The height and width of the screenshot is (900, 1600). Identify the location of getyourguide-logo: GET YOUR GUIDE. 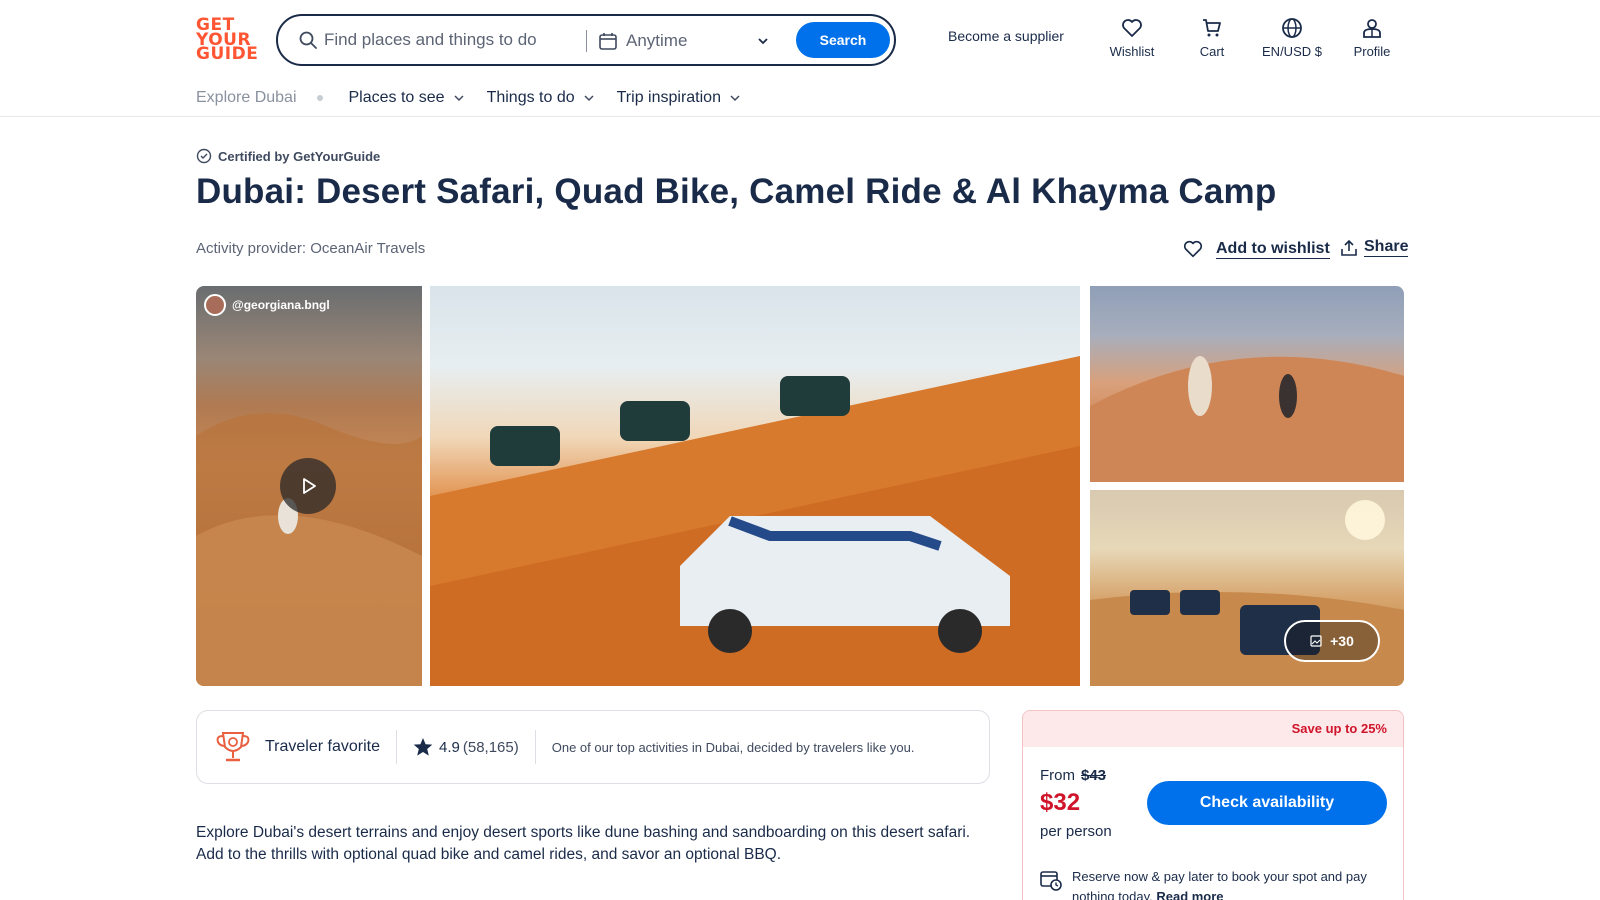
(227, 40).